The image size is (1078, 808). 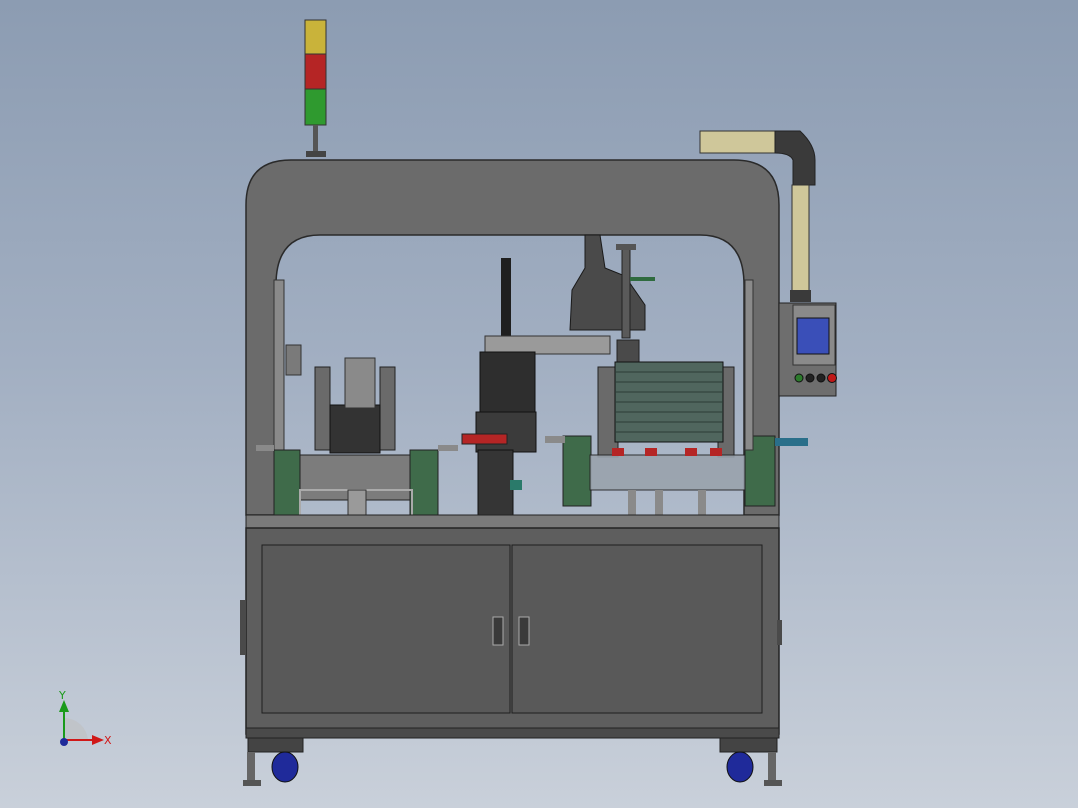 What do you see at coordinates (799, 378) in the screenshot?
I see `panel-button-green` at bounding box center [799, 378].